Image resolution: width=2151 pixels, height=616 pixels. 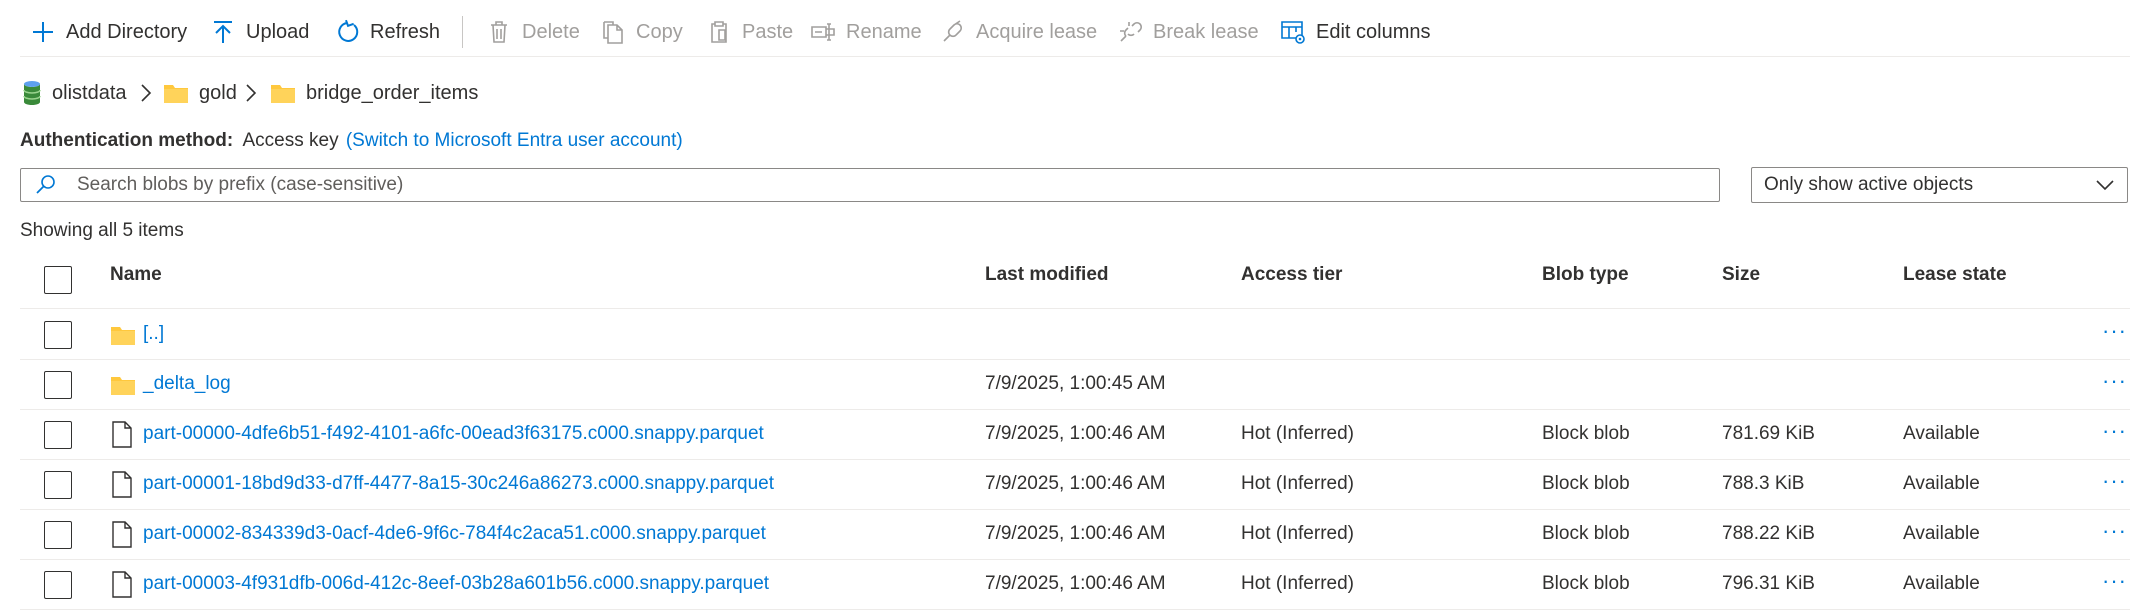 What do you see at coordinates (551, 31) in the screenshot?
I see `delete-label: Delete` at bounding box center [551, 31].